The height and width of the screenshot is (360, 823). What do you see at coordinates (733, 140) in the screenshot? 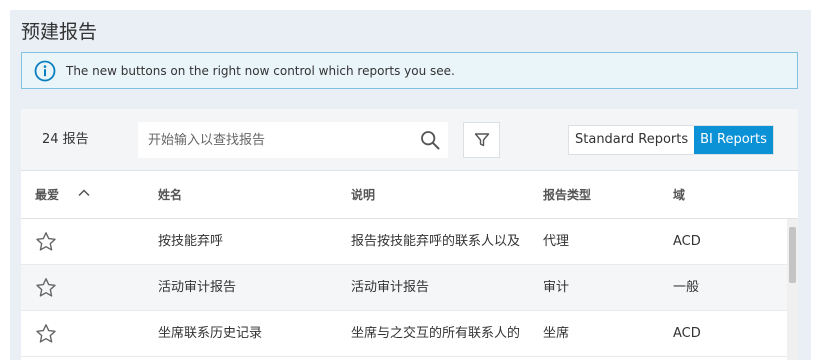
I see `bi-reports-button: BI Reports` at bounding box center [733, 140].